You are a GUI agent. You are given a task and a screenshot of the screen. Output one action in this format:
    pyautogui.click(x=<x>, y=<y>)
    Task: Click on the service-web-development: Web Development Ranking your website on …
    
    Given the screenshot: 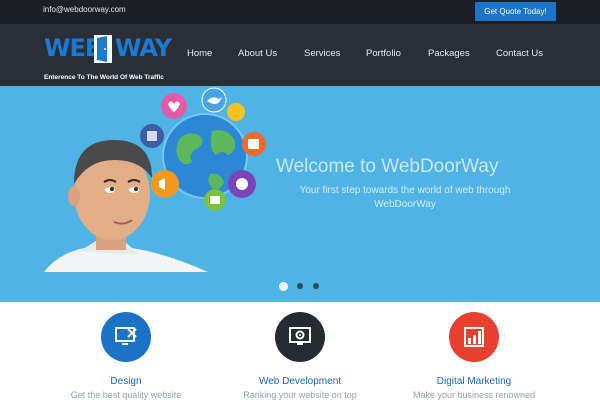 What is the action you would take?
    pyautogui.click(x=300, y=356)
    